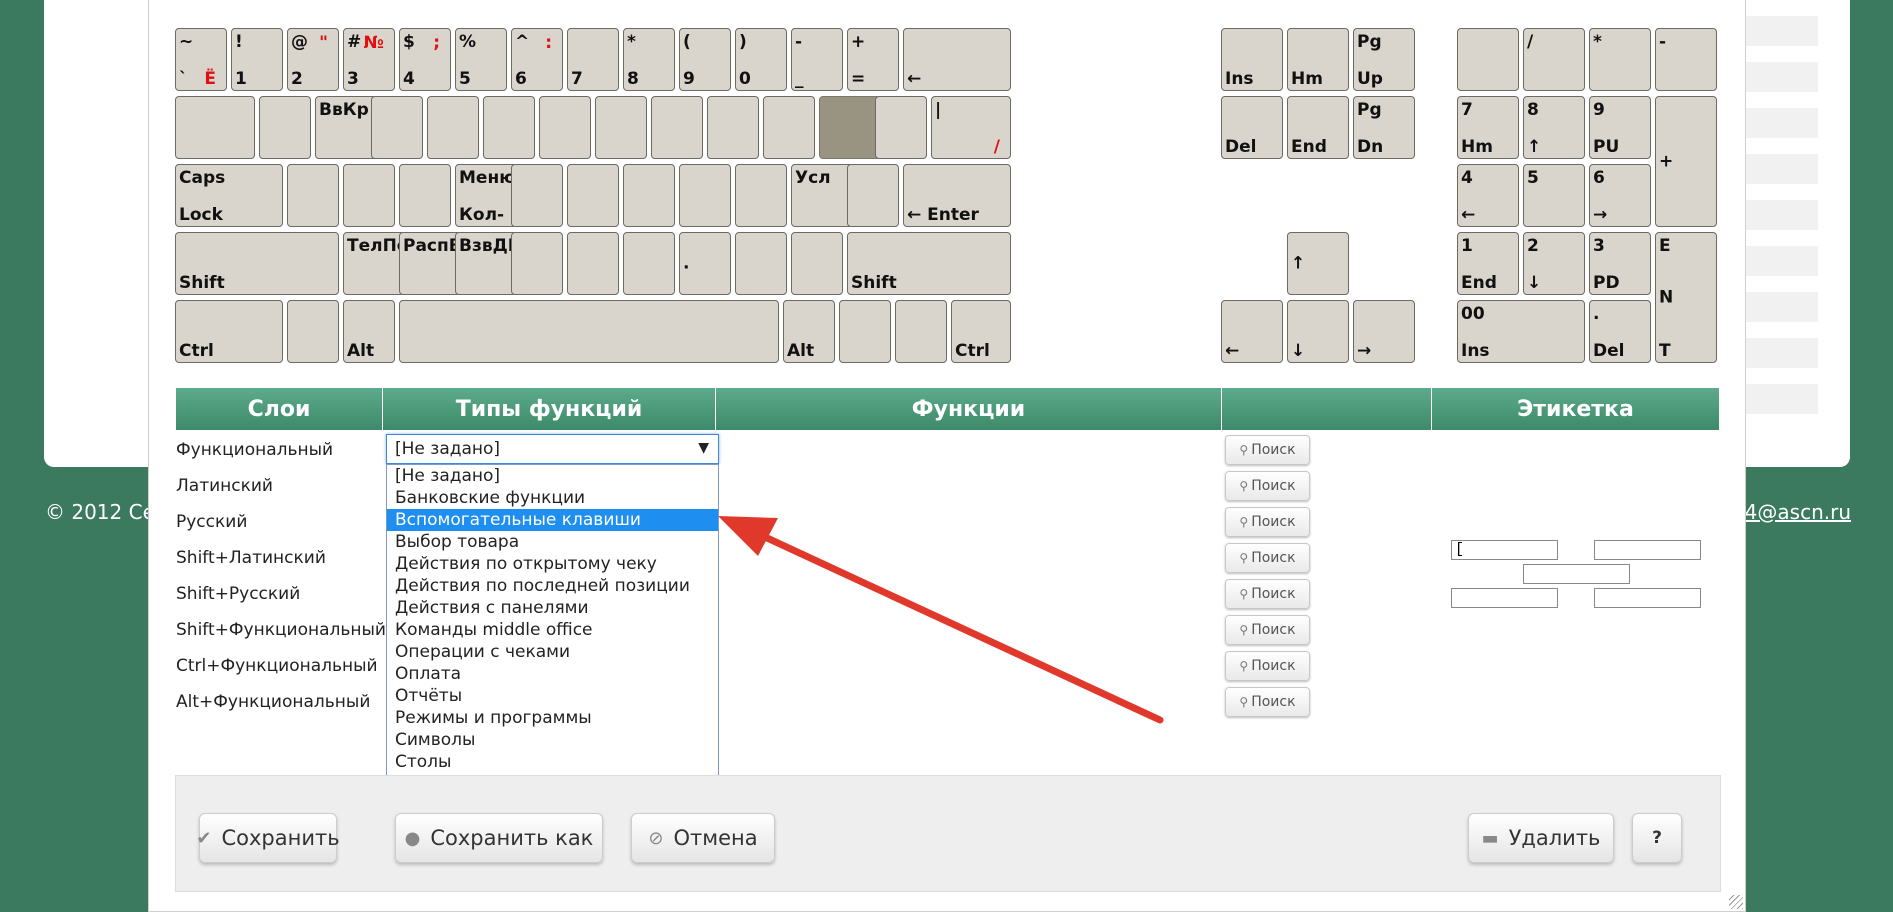 This screenshot has height=912, width=1893. What do you see at coordinates (921, 331) in the screenshot?
I see `key-kmn` at bounding box center [921, 331].